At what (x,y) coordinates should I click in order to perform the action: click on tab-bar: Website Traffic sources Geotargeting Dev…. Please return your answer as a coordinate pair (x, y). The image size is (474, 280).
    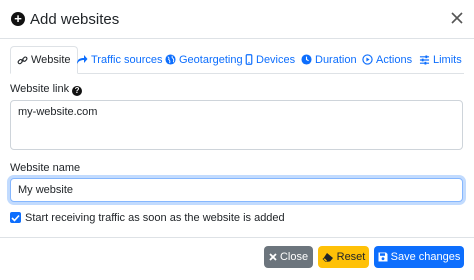
    Looking at the image, I should click on (237, 60).